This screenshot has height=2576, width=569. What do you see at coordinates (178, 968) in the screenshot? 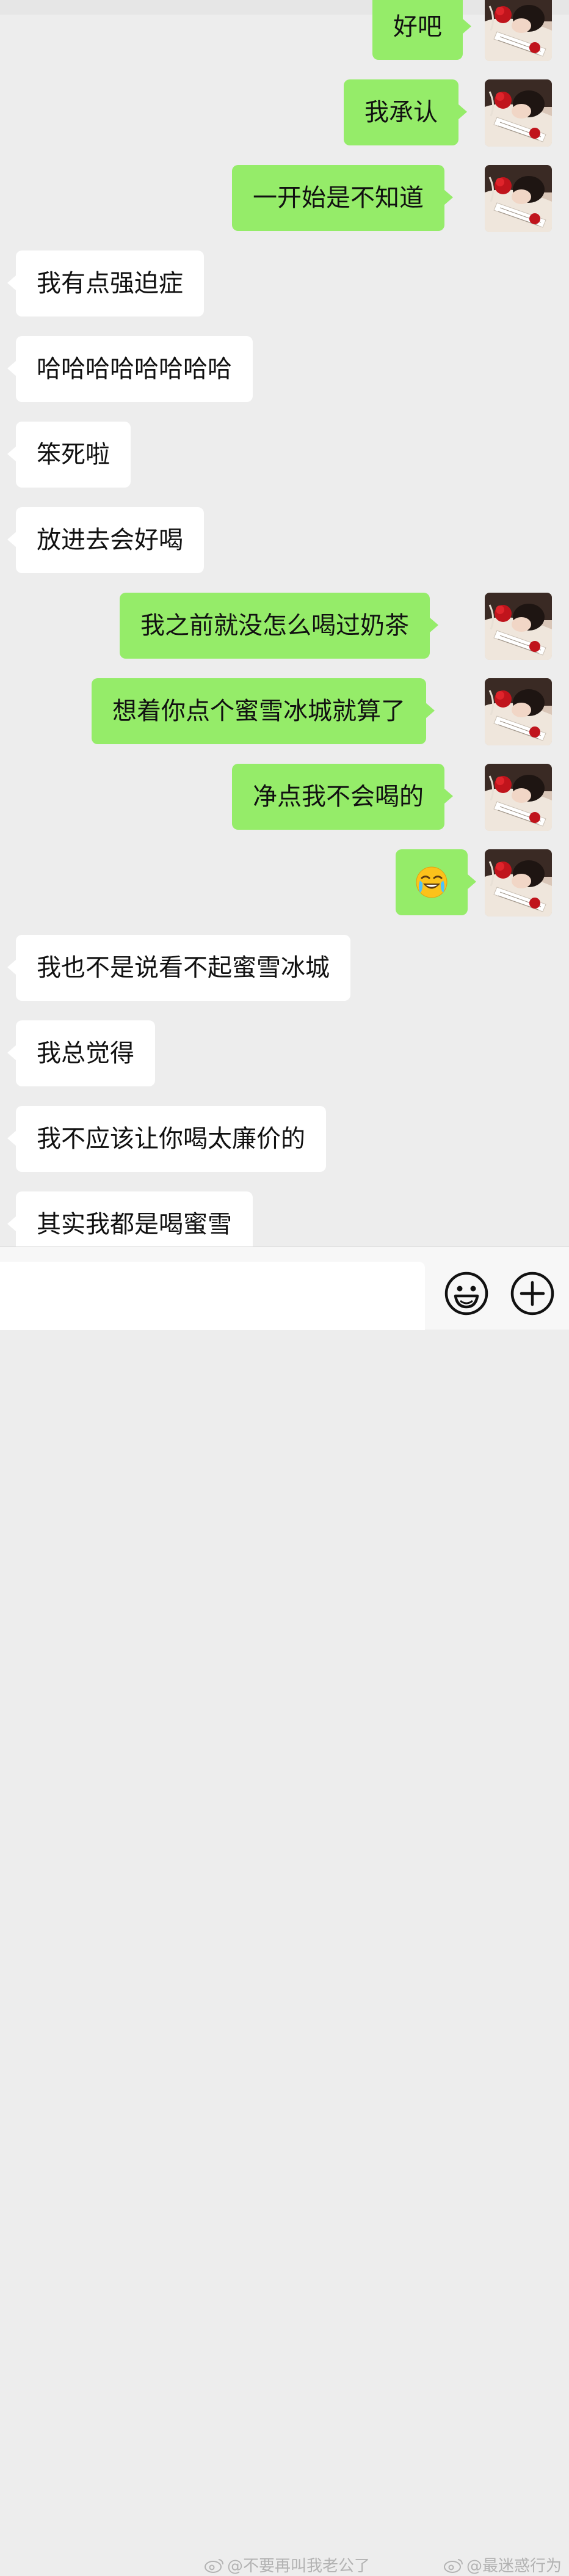
I see `message-bubble: 我也不是说看不起蜜雪冰城` at bounding box center [178, 968].